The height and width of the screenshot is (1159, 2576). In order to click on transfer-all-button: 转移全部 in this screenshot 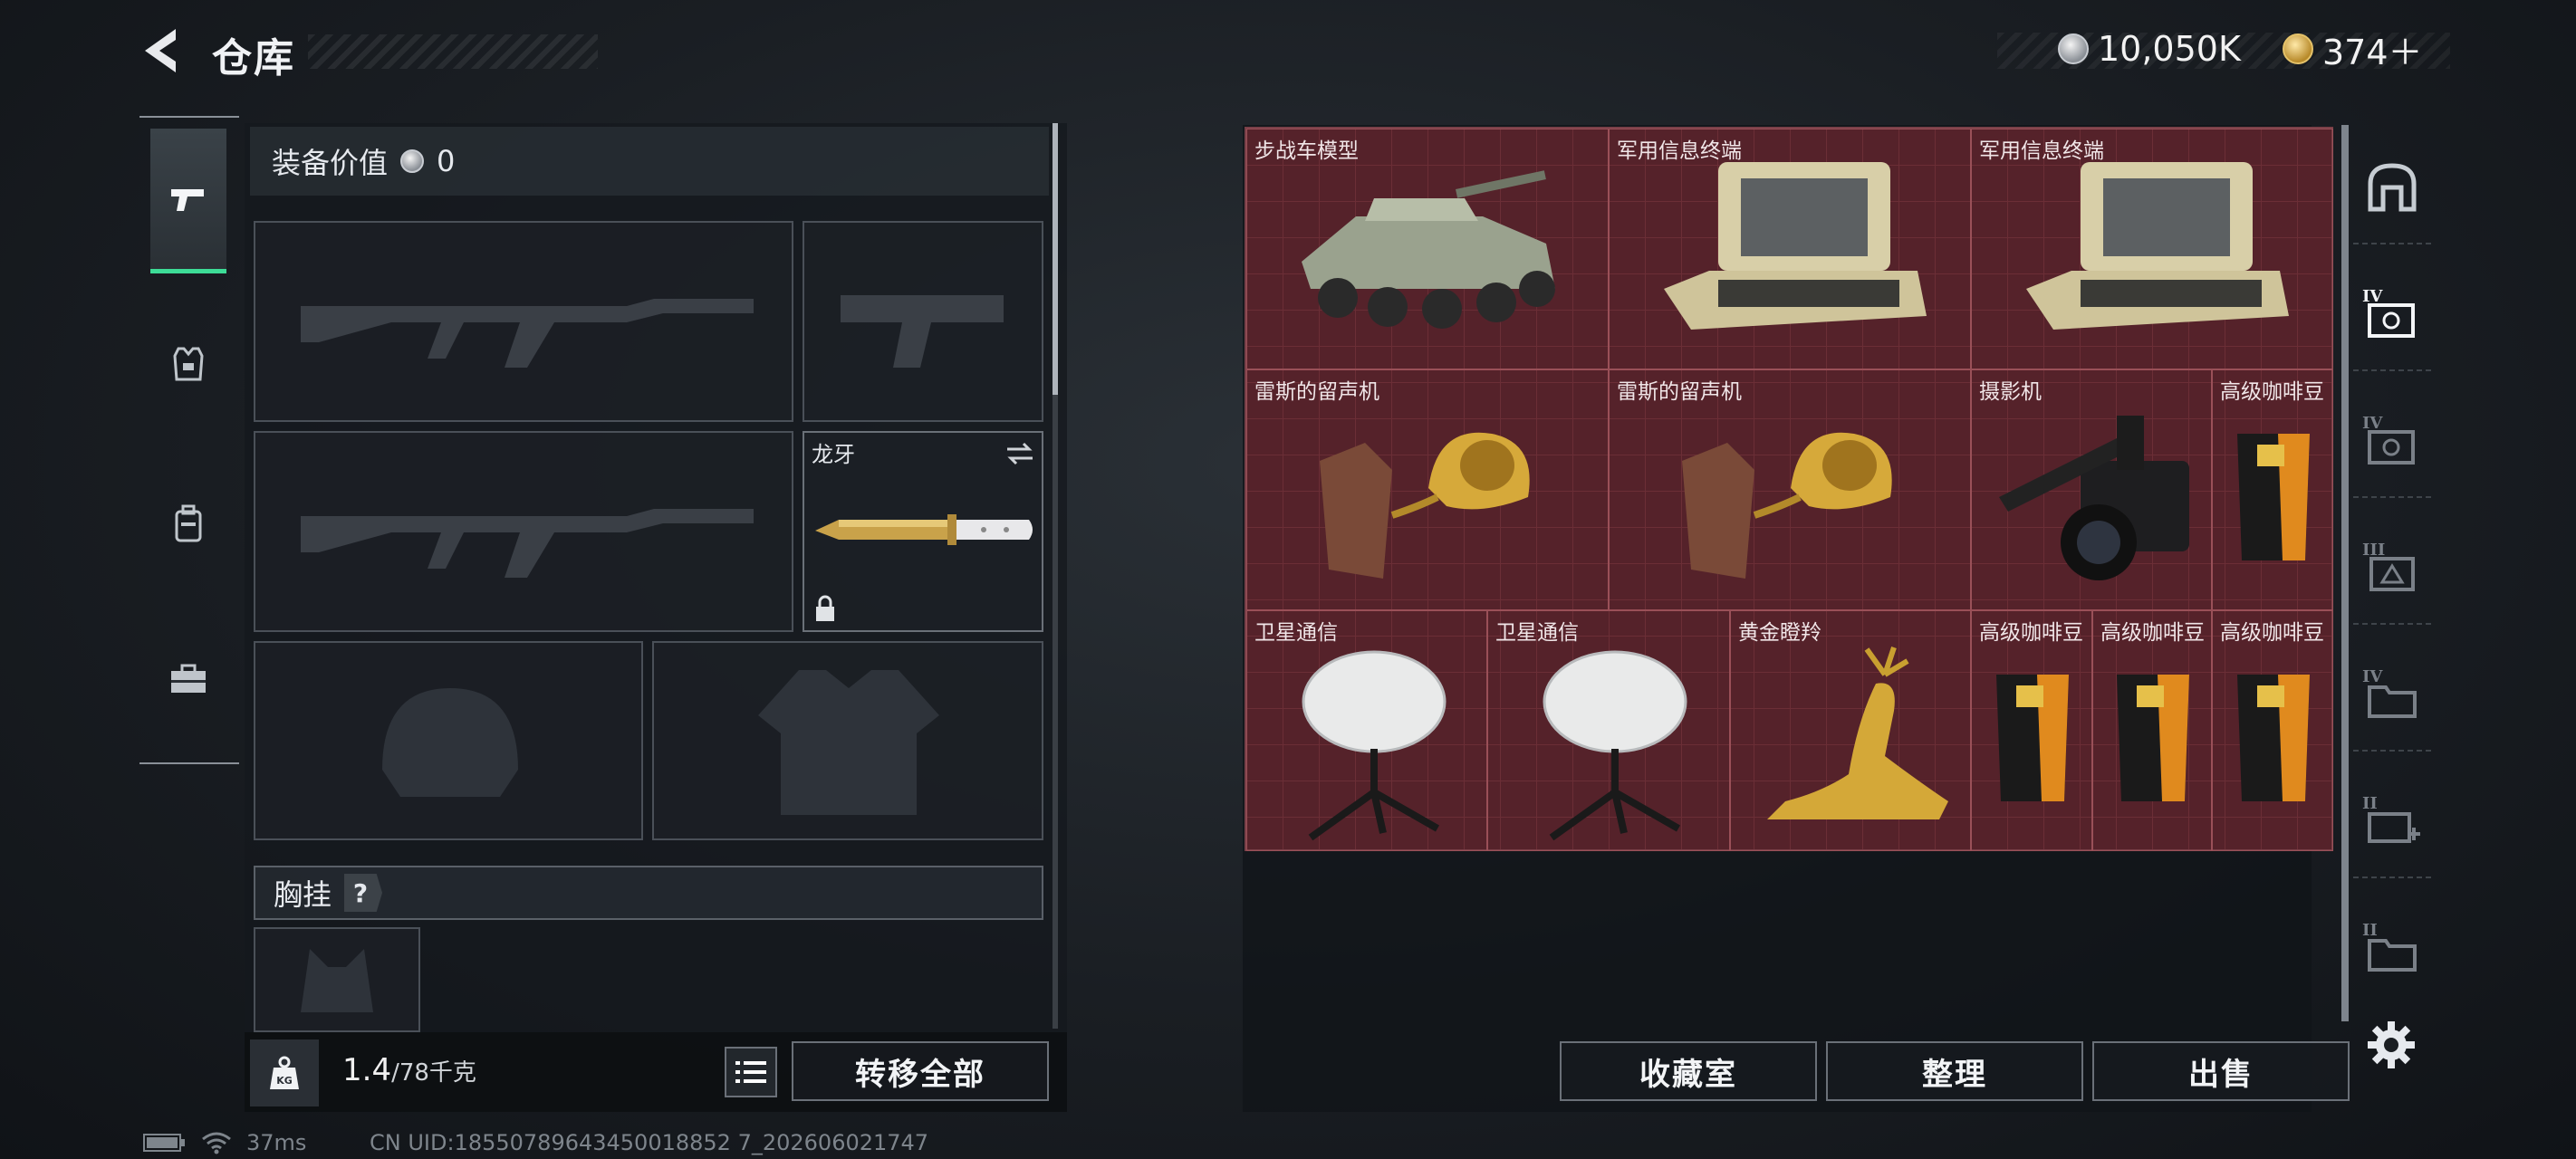, I will do `click(920, 1071)`.